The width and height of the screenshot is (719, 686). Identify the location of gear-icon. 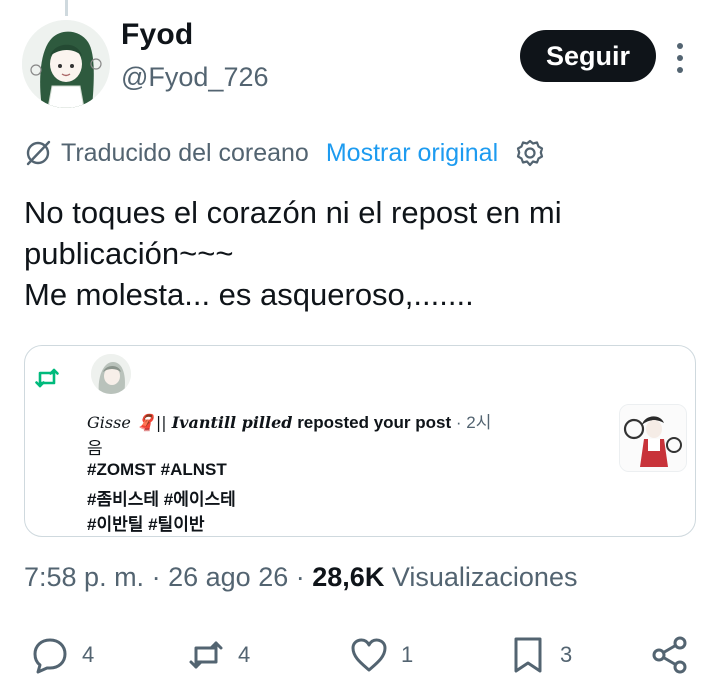
(530, 153).